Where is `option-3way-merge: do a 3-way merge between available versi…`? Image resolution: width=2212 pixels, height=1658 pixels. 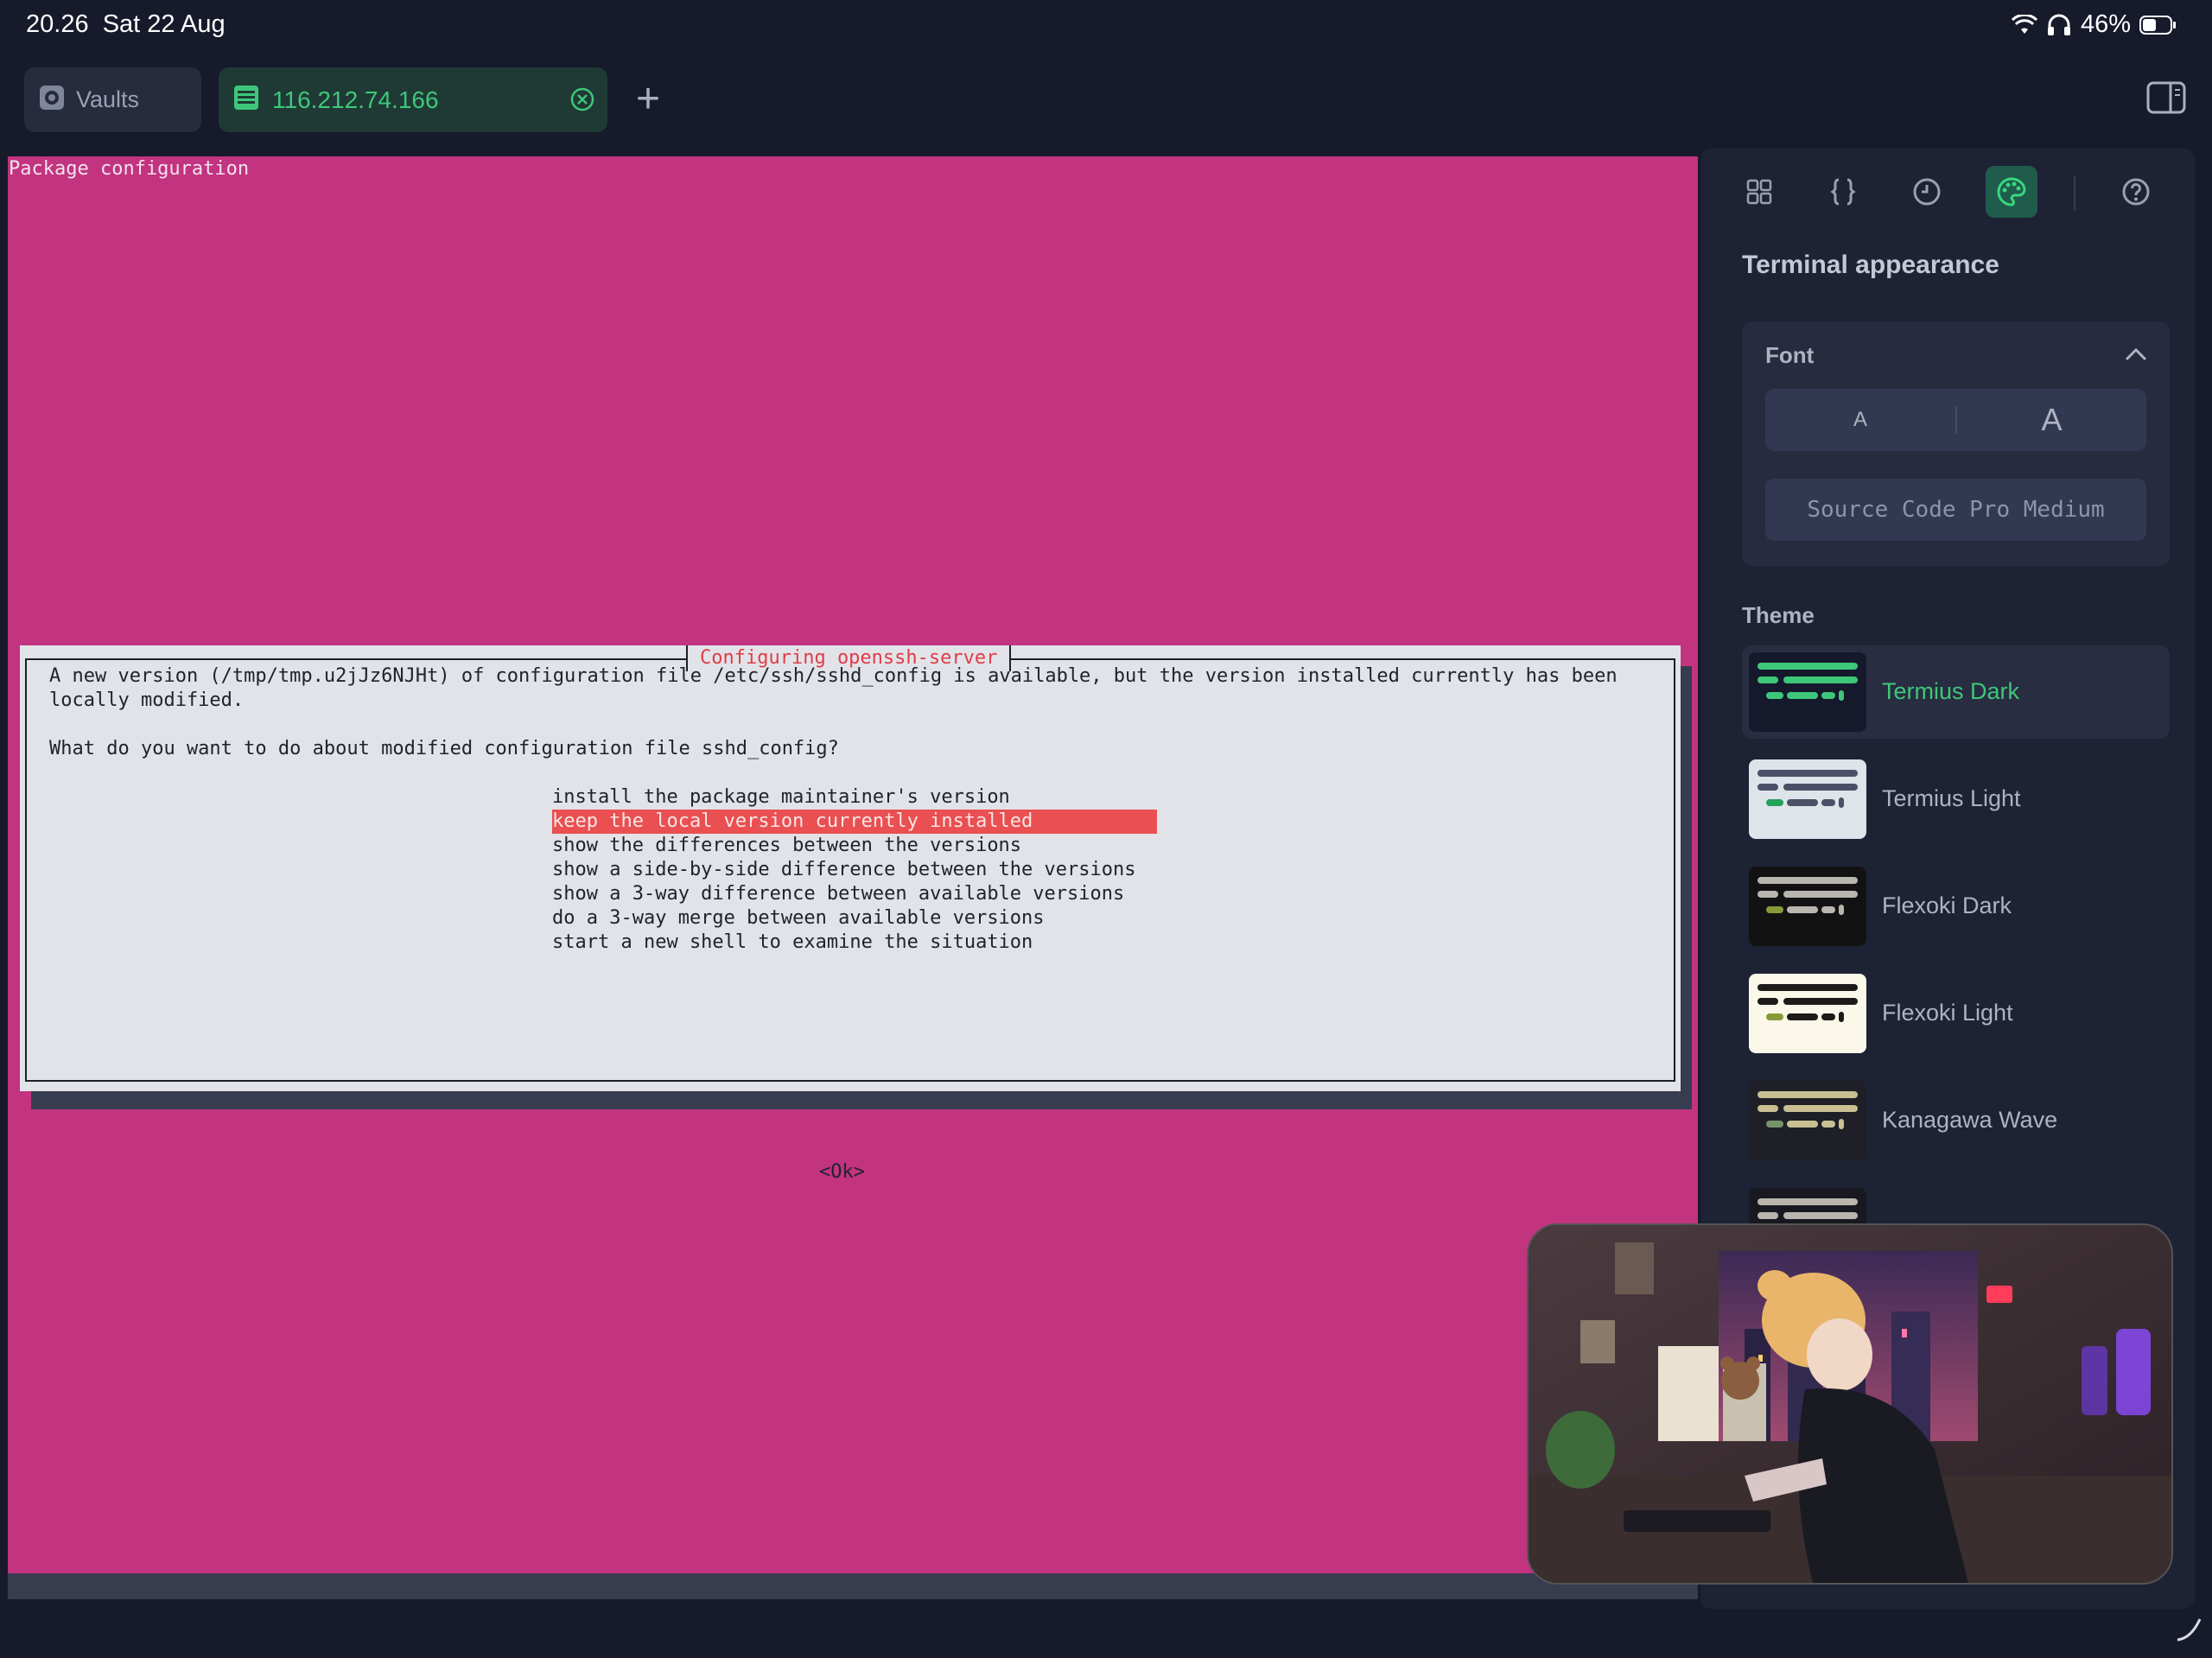 option-3way-merge: do a 3-way merge between available versi… is located at coordinates (798, 918).